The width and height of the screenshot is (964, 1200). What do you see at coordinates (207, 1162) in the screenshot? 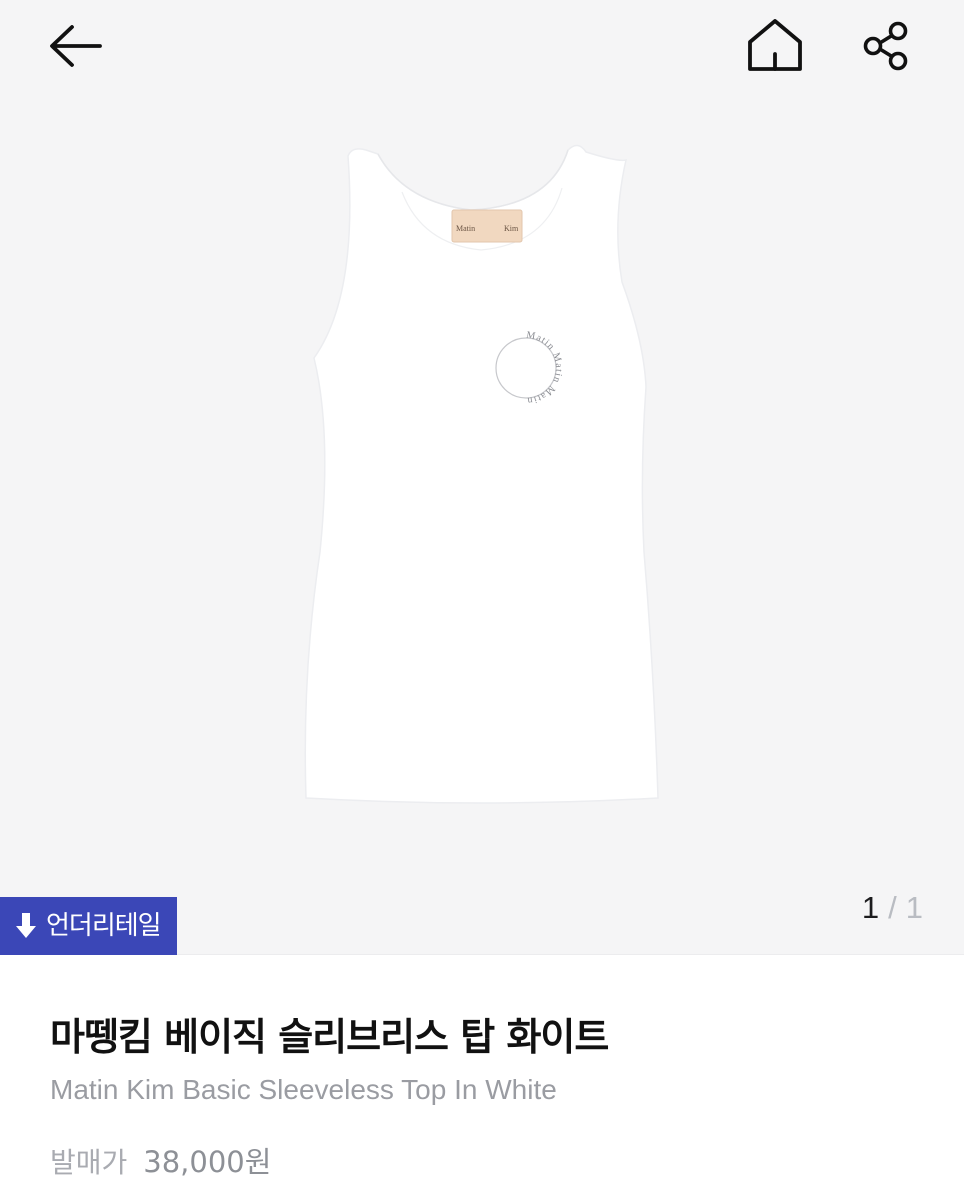
I see `price-value: 38,000원` at bounding box center [207, 1162].